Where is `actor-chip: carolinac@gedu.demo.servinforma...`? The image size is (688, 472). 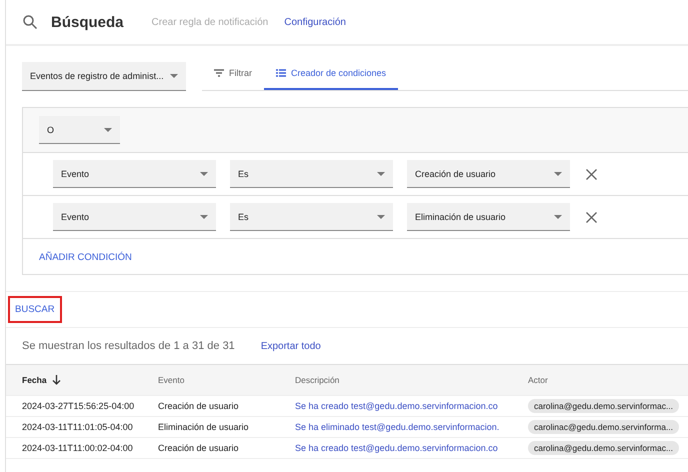
actor-chip: carolinac@gedu.demo.servinforma... is located at coordinates (604, 427).